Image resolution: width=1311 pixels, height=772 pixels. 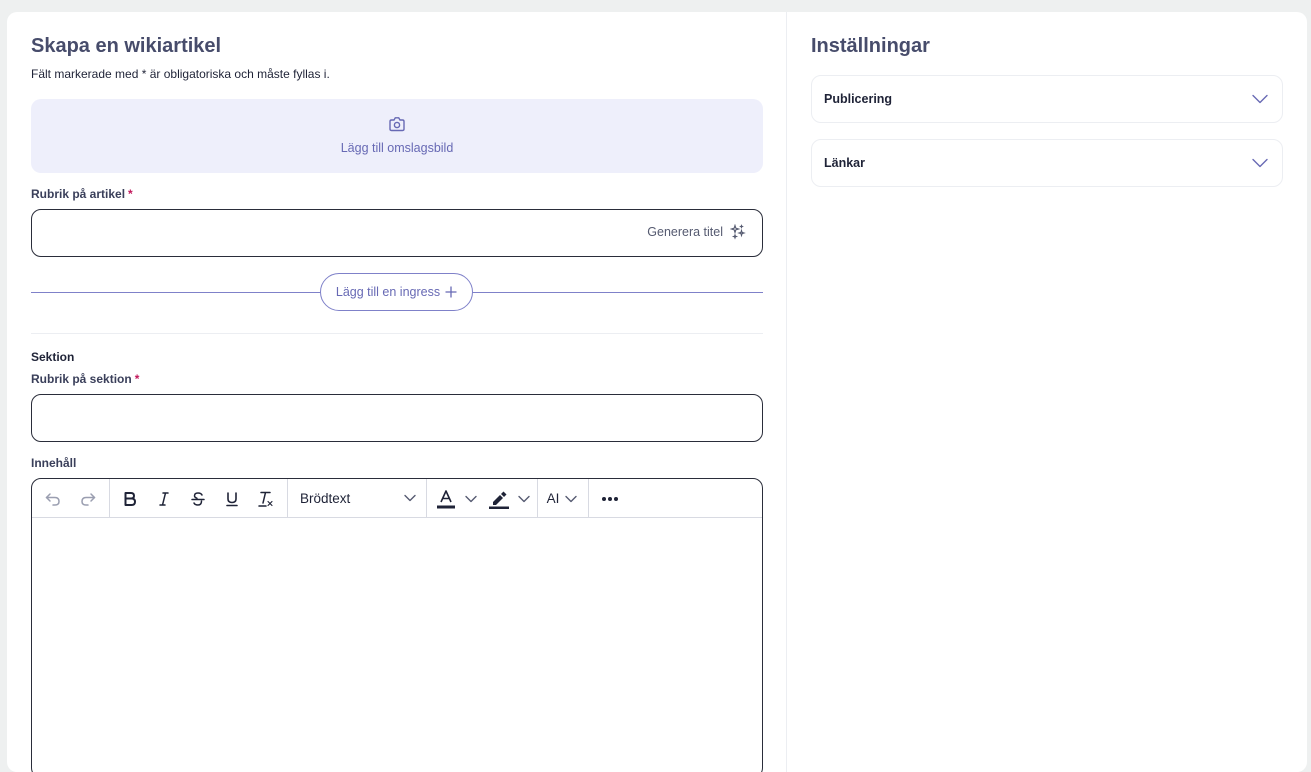 I want to click on clear-formatting-icon, so click(x=265, y=499).